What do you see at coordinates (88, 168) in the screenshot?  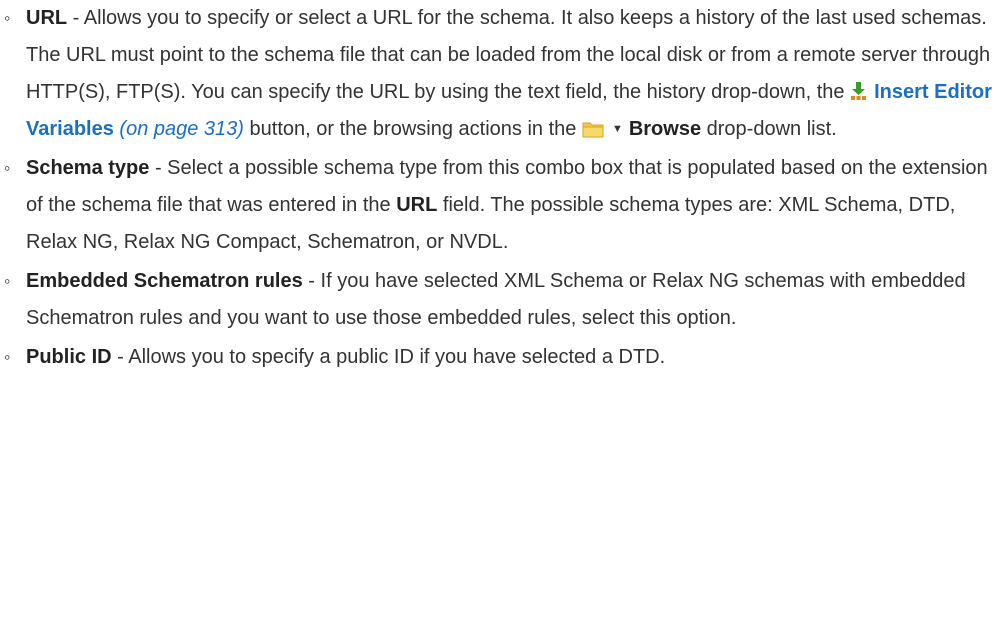 I see `term-schema-type: Schema type` at bounding box center [88, 168].